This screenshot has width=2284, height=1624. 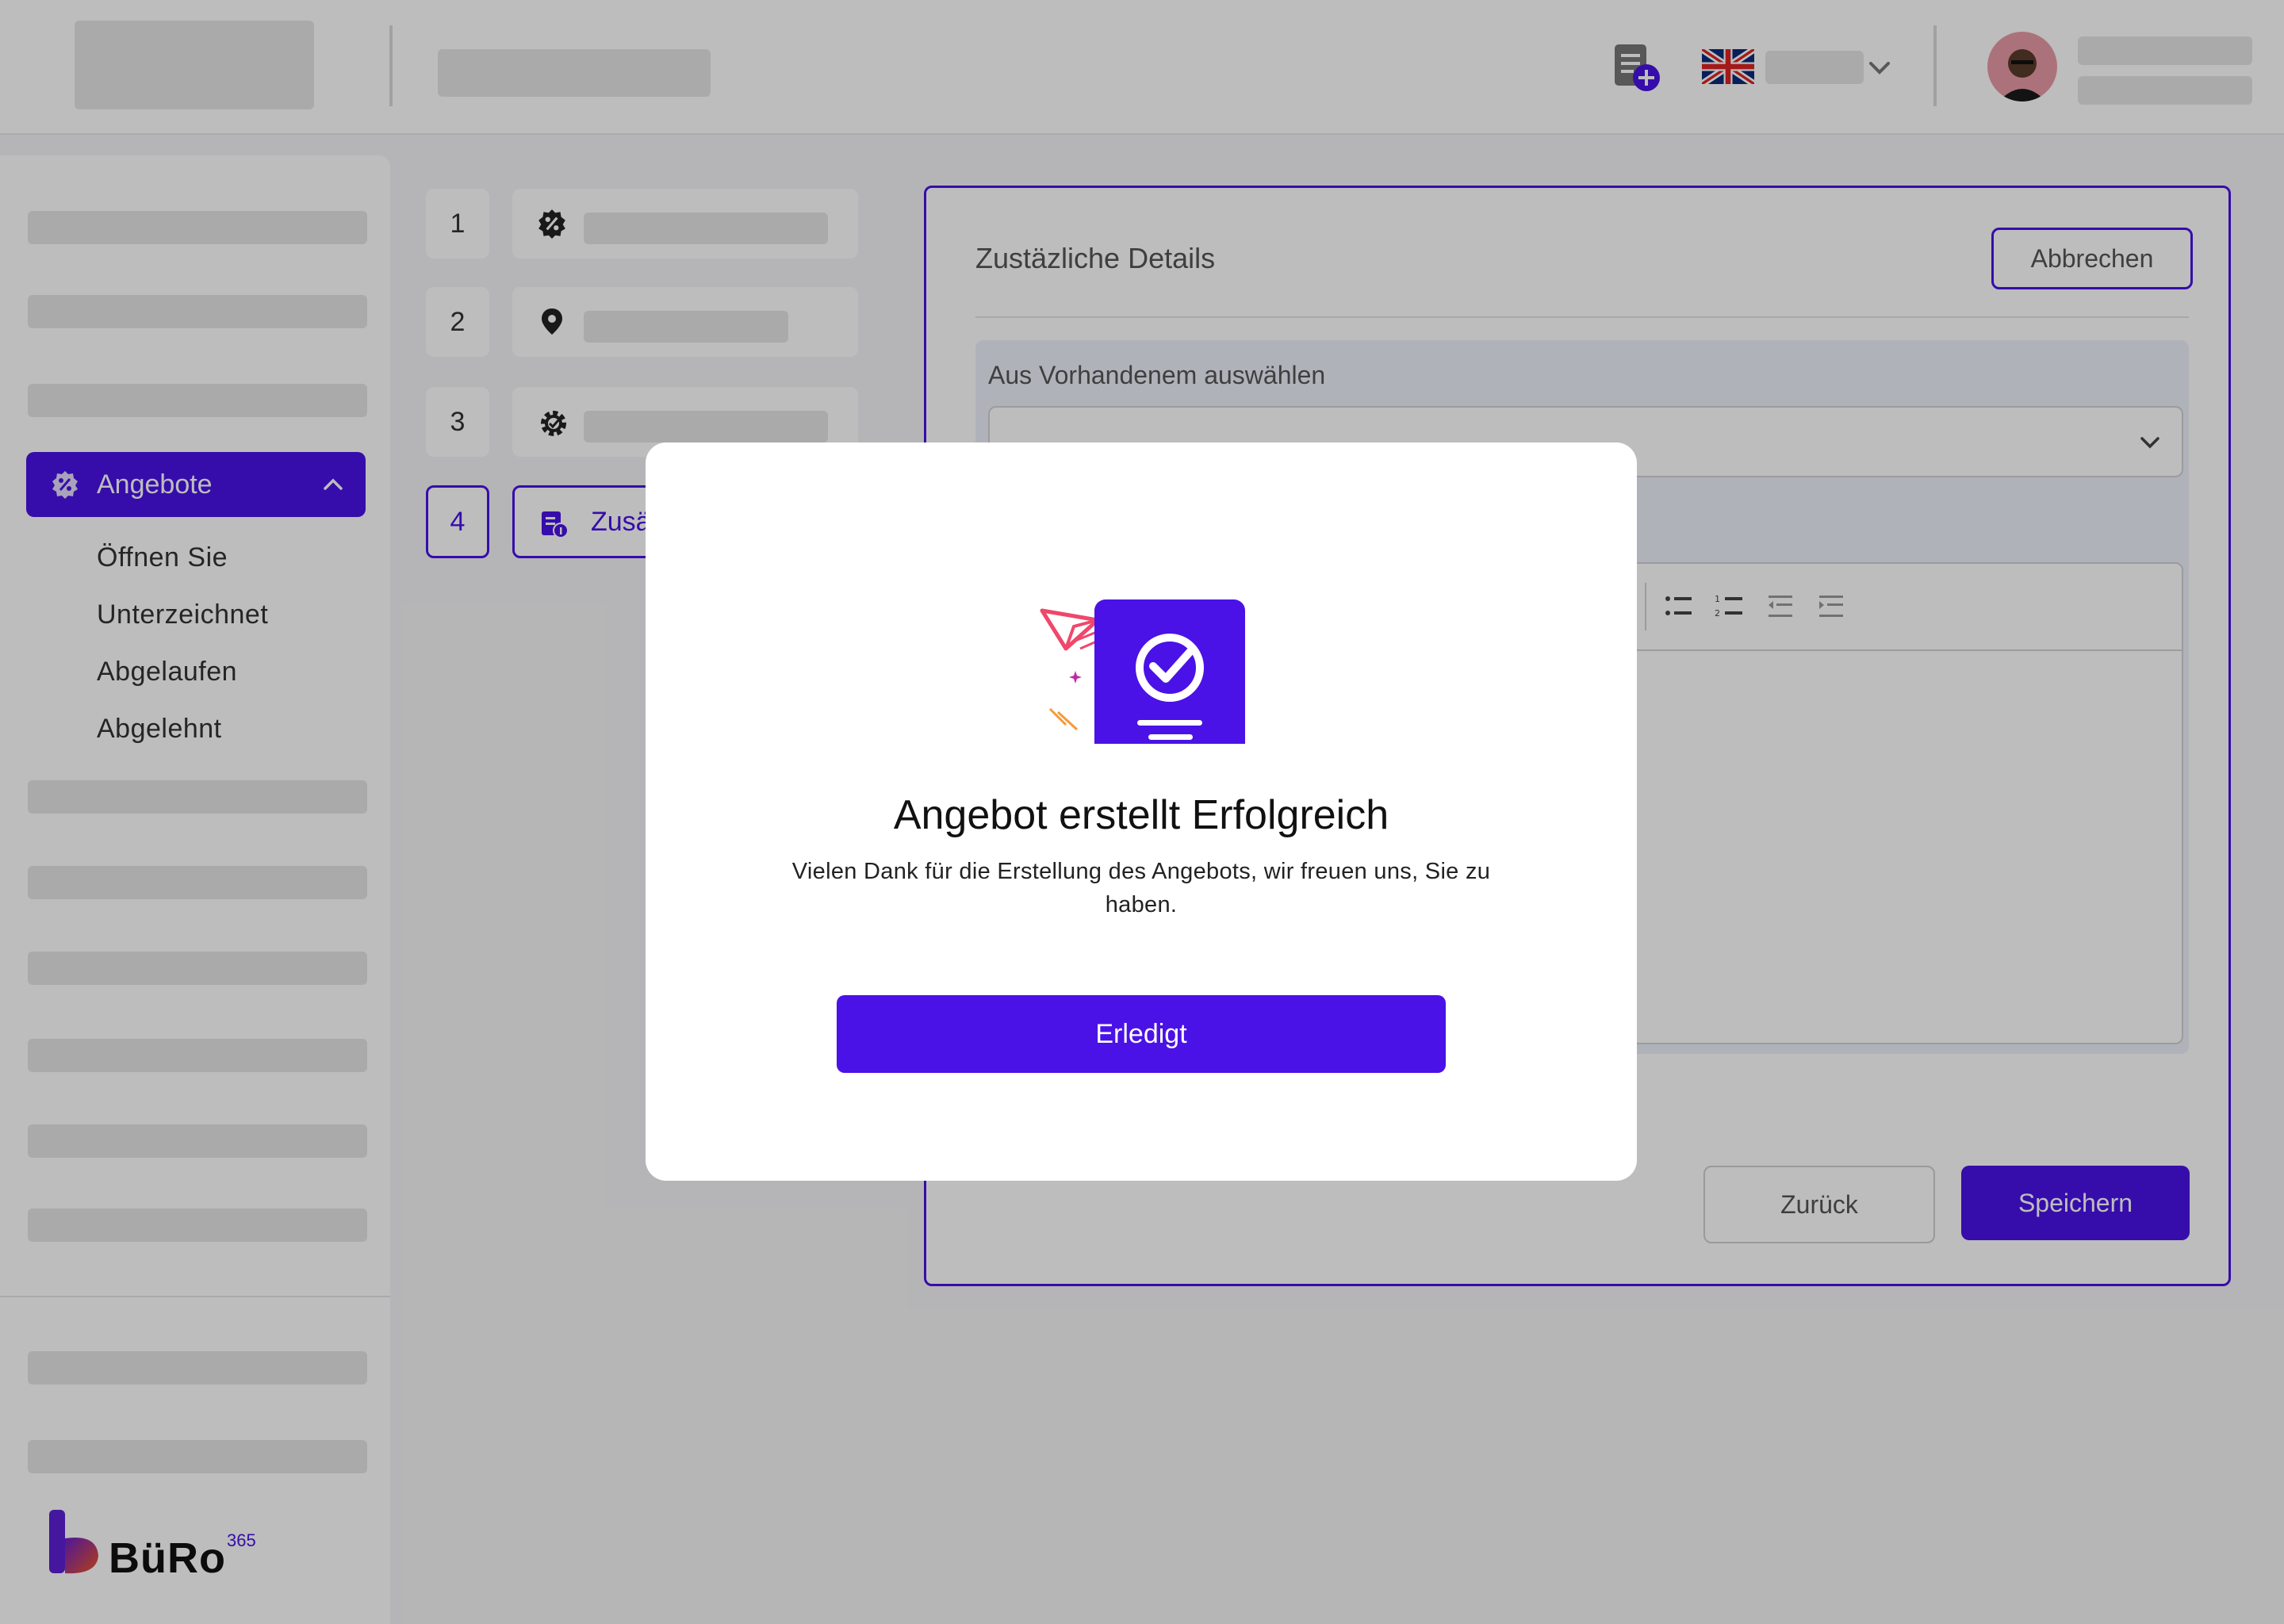 What do you see at coordinates (1141, 815) in the screenshot?
I see `modal-title: Angebot erstellt Erfolgreich` at bounding box center [1141, 815].